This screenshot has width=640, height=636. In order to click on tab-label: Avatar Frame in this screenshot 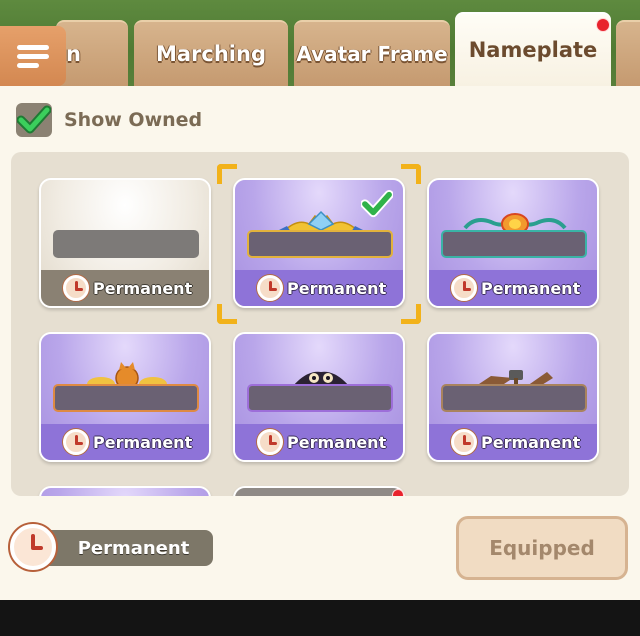, I will do `click(372, 54)`.